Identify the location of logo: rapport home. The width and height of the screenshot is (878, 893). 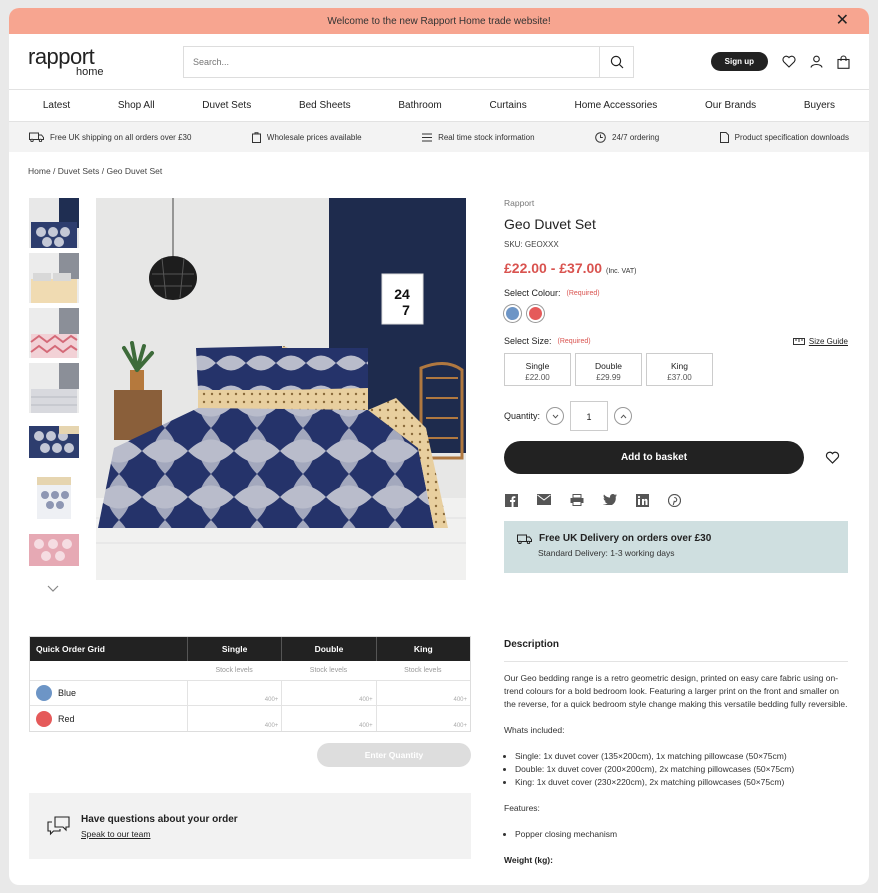
(103, 60).